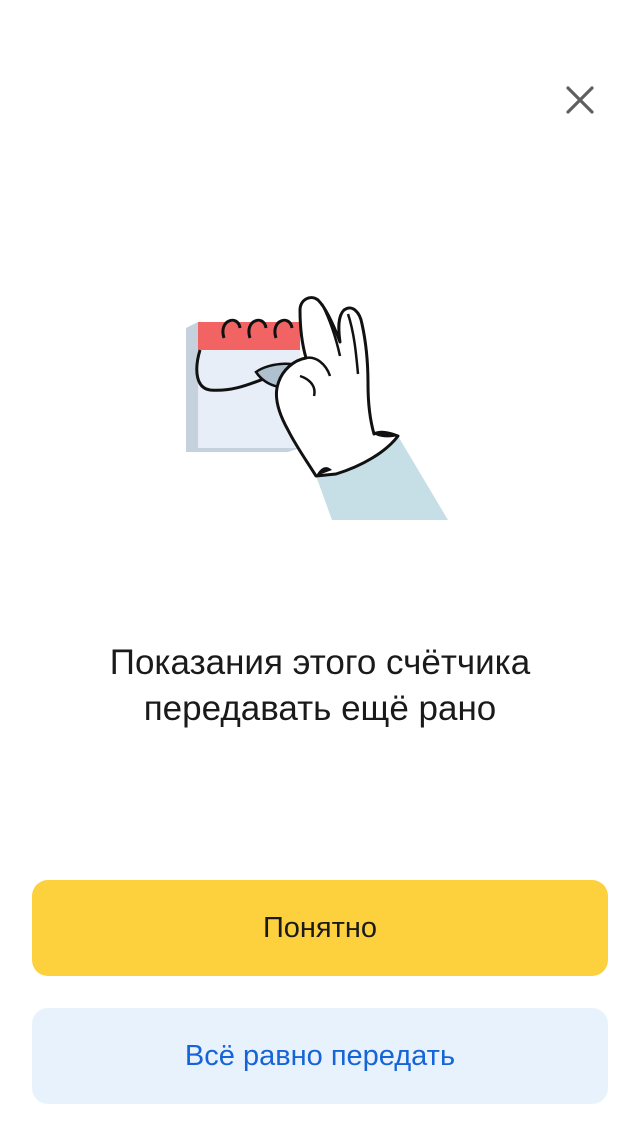 This screenshot has width=640, height=1136. Describe the element at coordinates (317, 408) in the screenshot. I see `calendar-hand-illustration` at that location.